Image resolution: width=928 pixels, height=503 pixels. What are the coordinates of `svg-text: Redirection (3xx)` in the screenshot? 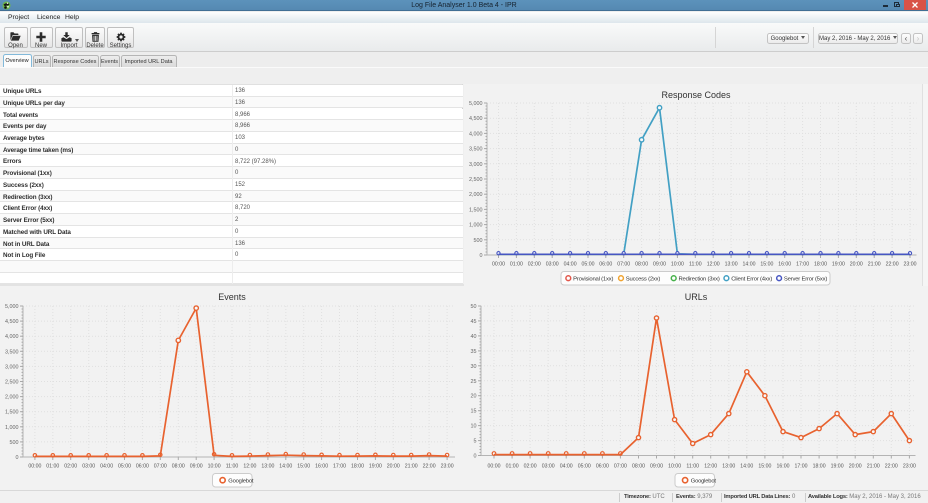 It's located at (699, 279).